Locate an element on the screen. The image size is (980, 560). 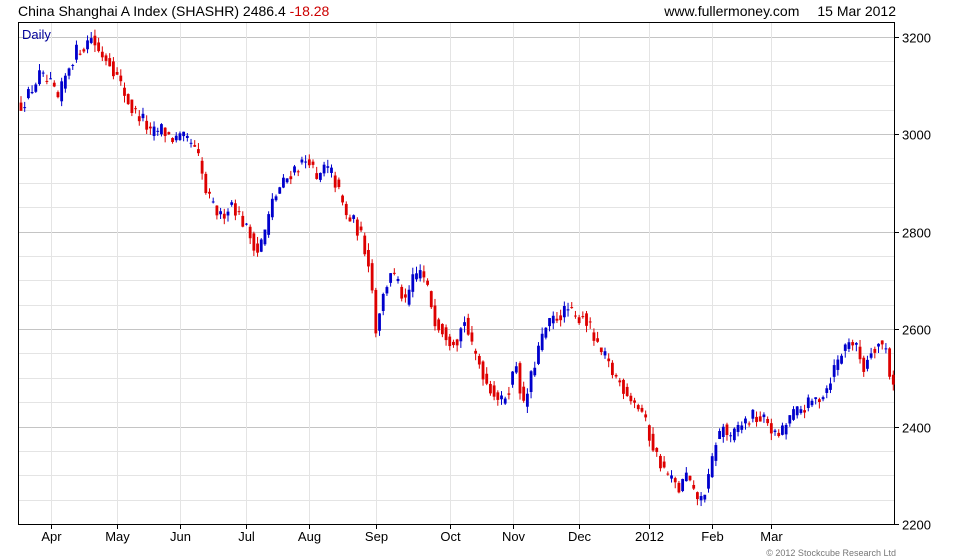
x-tick-label: Aug is located at coordinates (309, 536).